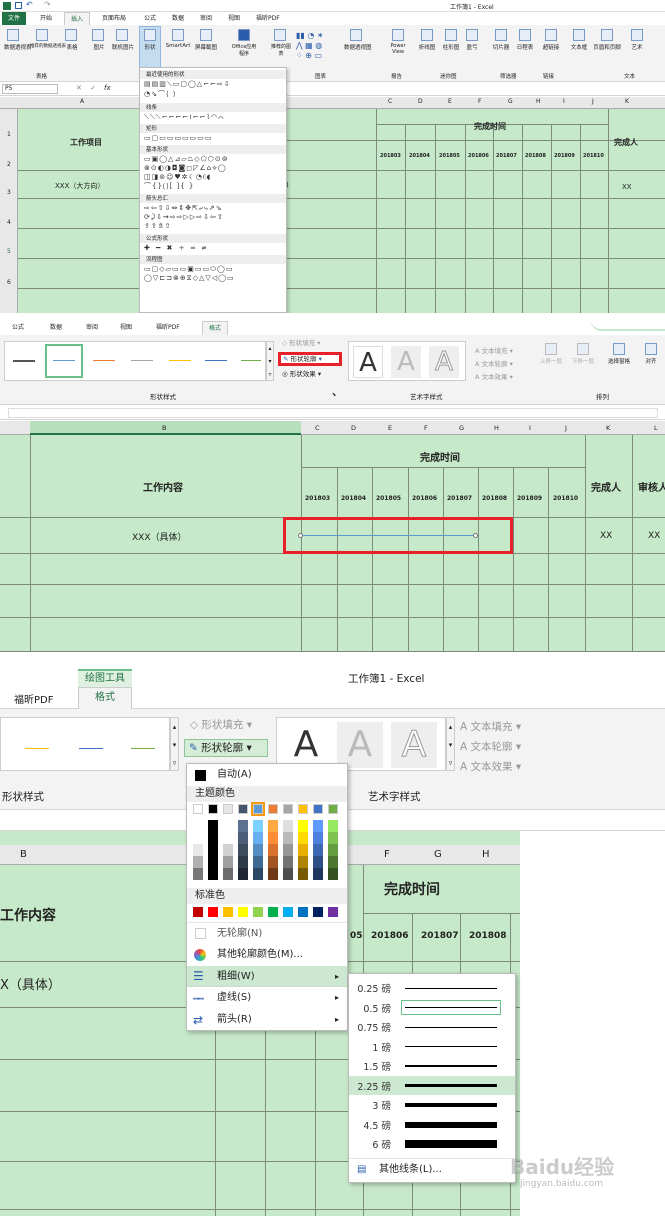 The width and height of the screenshot is (665, 1216). What do you see at coordinates (150, 48) in the screenshot?
I see `shapes-button: 形状` at bounding box center [150, 48].